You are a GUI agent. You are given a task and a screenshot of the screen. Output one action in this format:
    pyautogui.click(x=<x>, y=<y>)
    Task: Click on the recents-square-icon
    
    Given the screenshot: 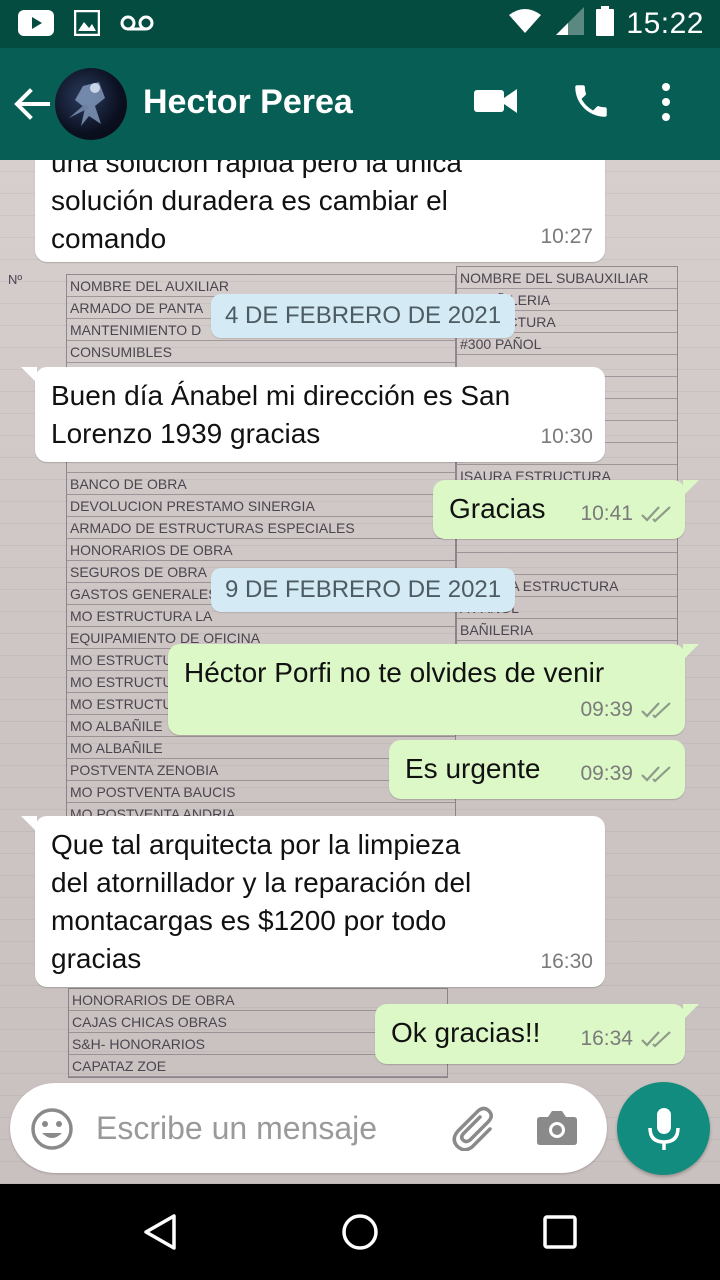 What is the action you would take?
    pyautogui.click(x=560, y=1232)
    